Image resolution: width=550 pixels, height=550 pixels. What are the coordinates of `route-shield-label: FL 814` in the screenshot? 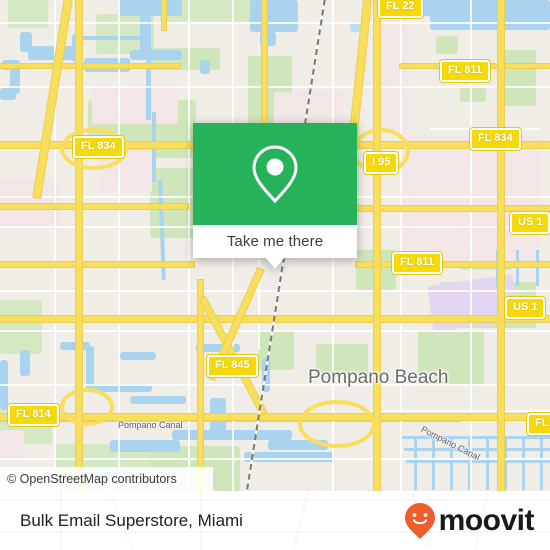 It's located at (33, 414).